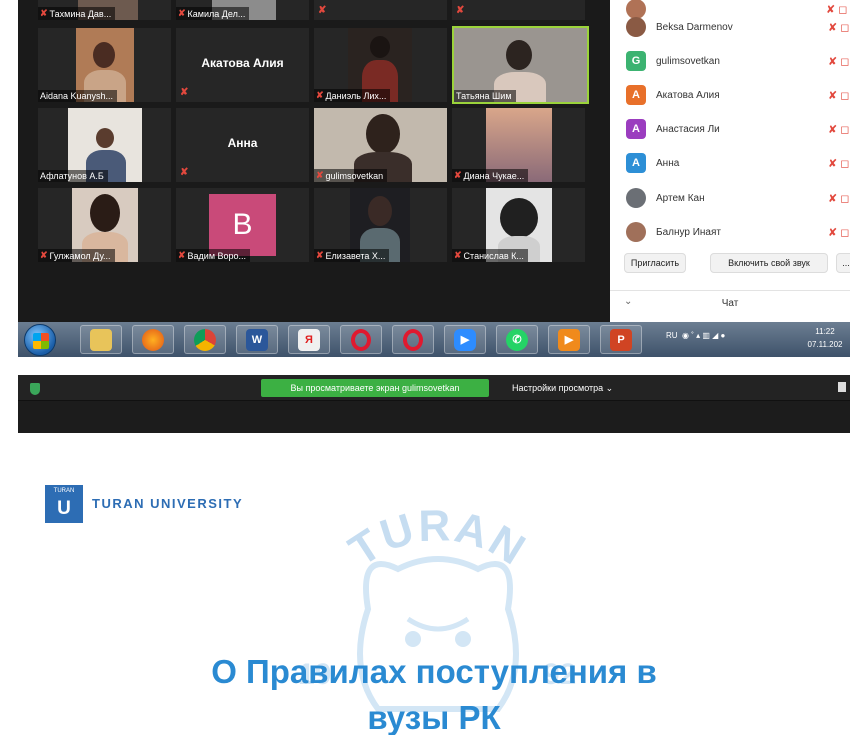  I want to click on taskbar-zoom: ▶, so click(465, 339).